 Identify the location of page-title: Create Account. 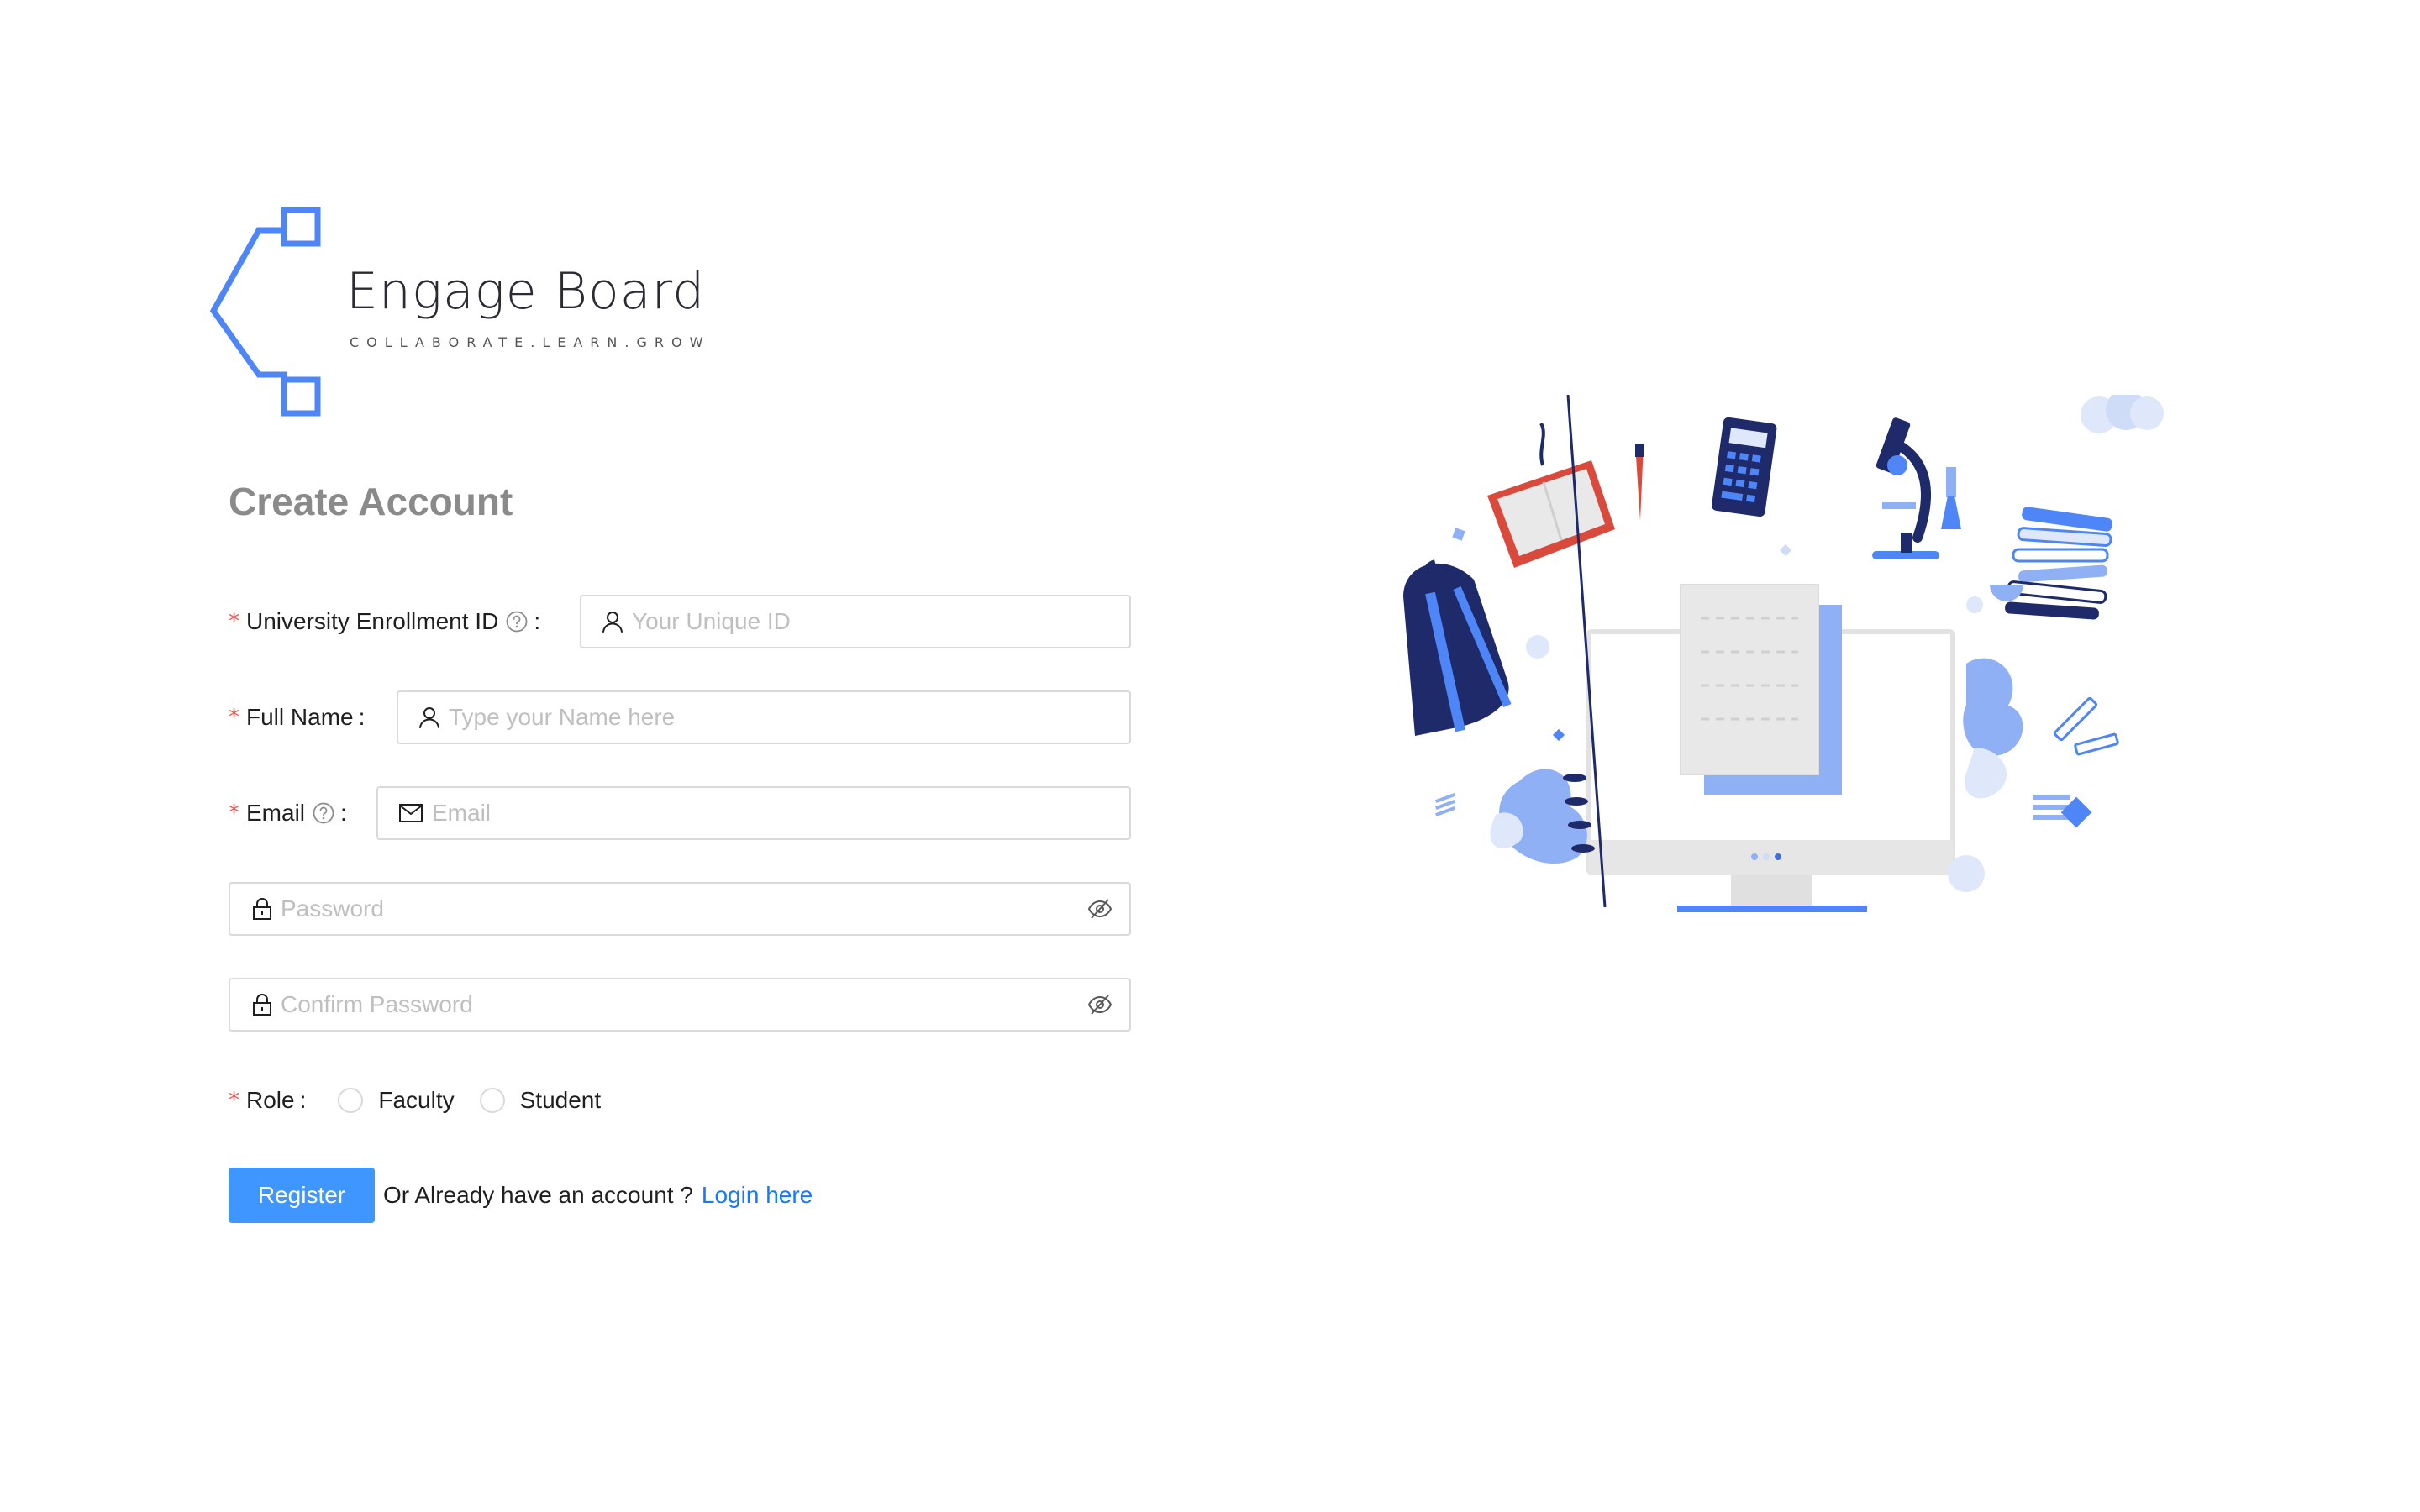
(371, 501).